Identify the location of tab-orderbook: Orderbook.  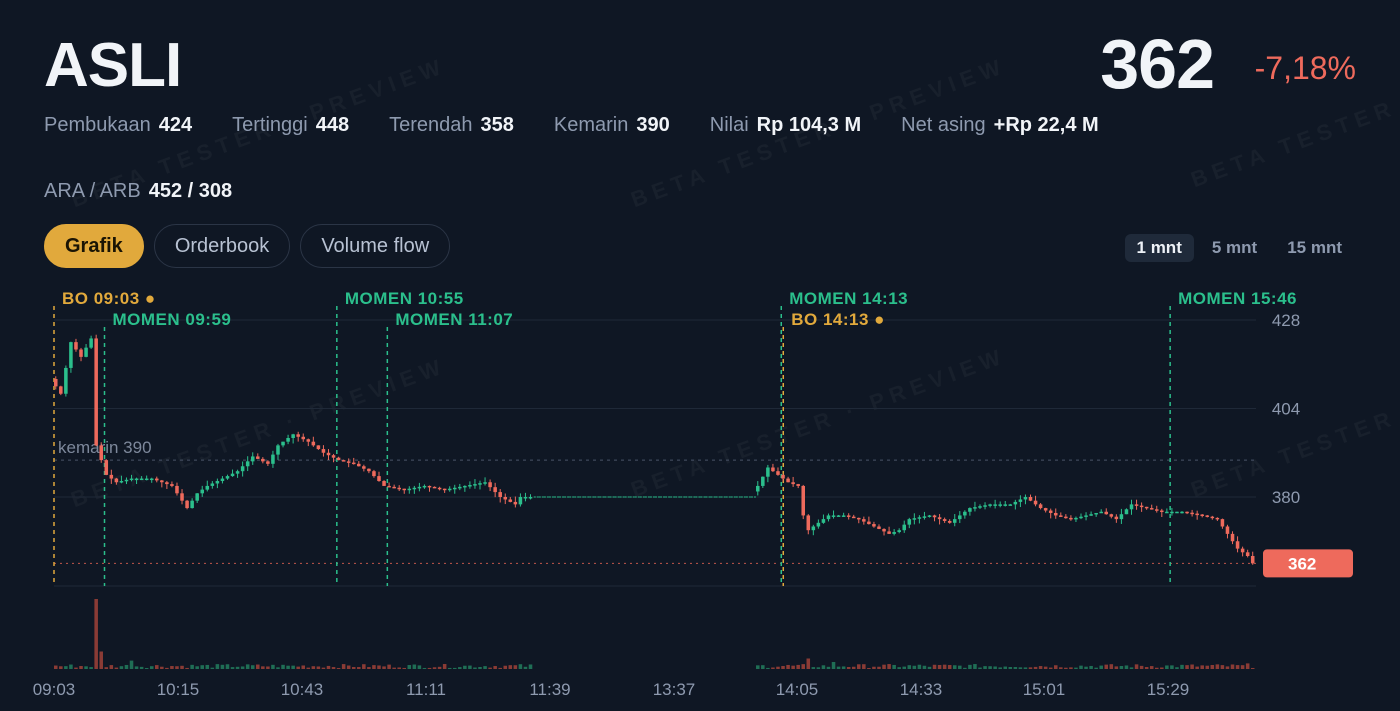
(222, 246).